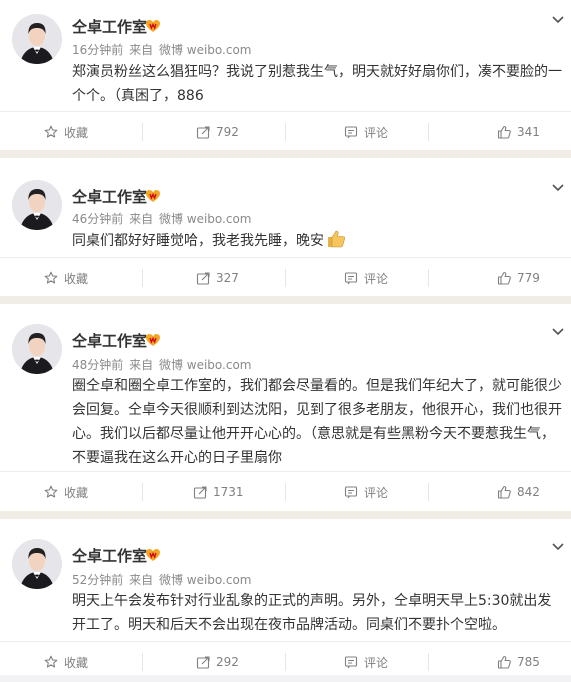 This screenshot has height=682, width=571. What do you see at coordinates (98, 365) in the screenshot?
I see `post-time: 48分钟前` at bounding box center [98, 365].